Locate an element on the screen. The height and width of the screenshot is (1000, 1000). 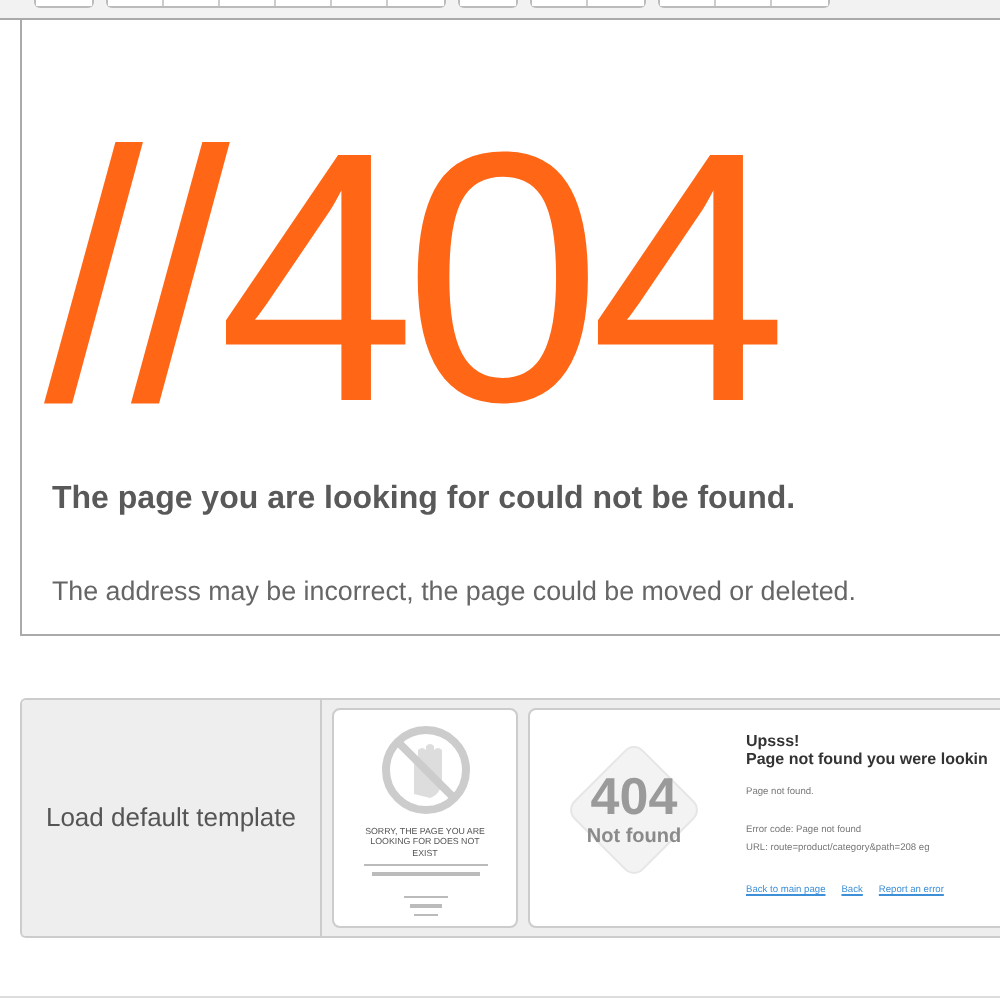
thumbnail-title: Upsss! Page not found you were lookin is located at coordinates (867, 750).